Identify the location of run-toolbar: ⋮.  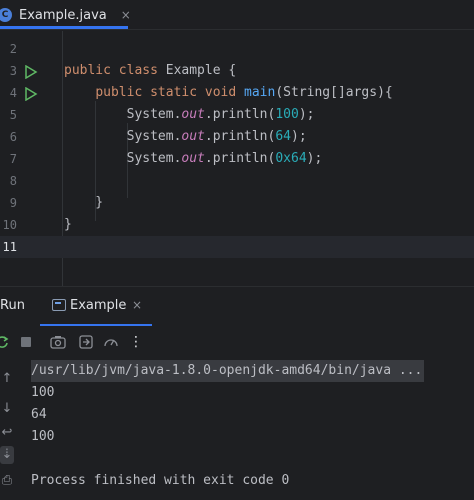
(237, 342).